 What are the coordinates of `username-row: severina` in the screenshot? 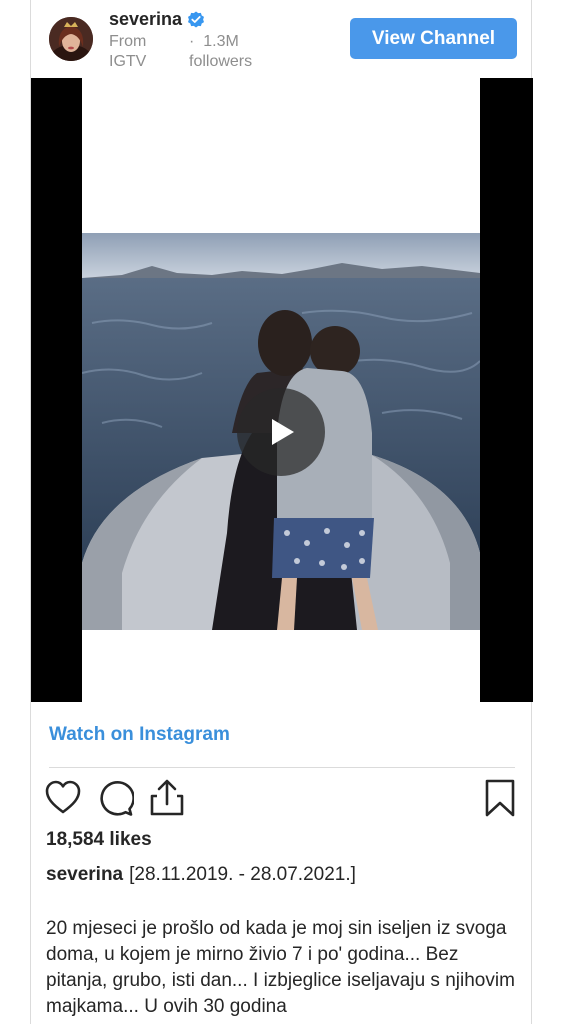 It's located at (157, 19).